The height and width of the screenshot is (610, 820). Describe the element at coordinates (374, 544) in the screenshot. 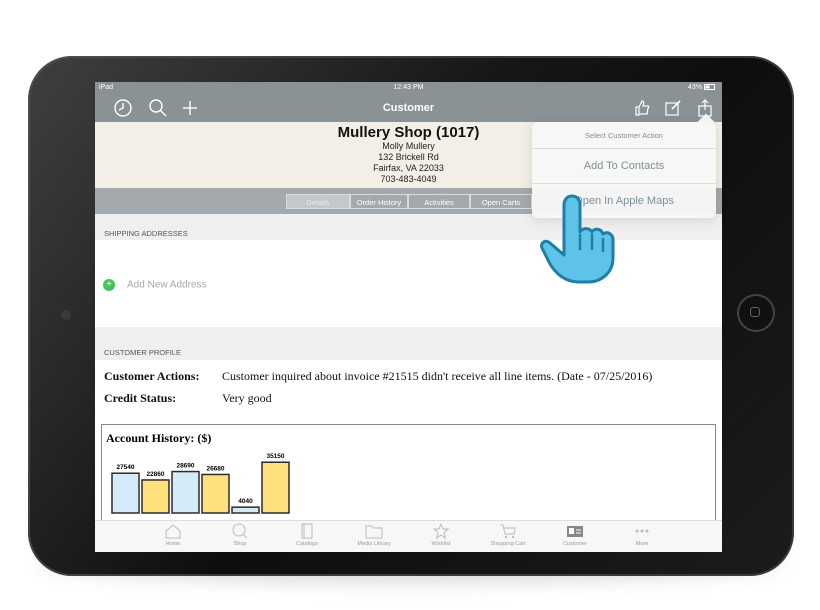

I see `tab-media-label: Media Library` at that location.